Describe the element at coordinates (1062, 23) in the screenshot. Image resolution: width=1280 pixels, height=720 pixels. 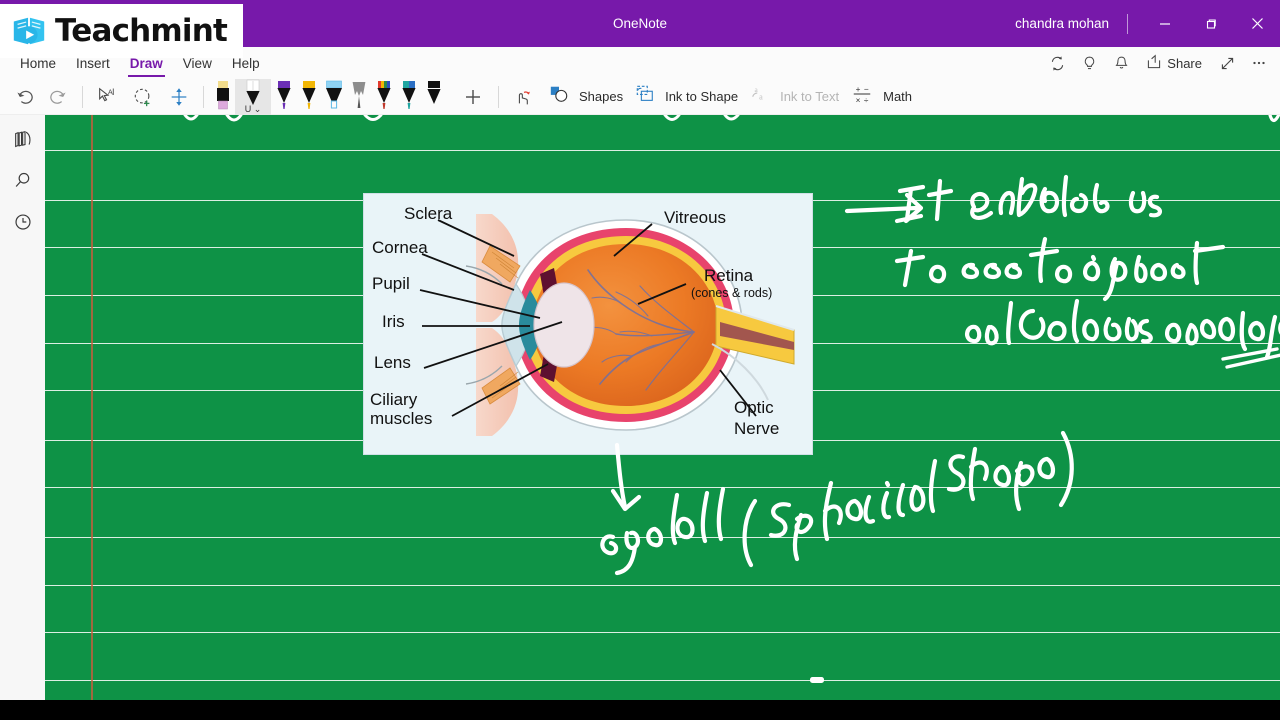
I see `account-name: chandra mohan` at that location.